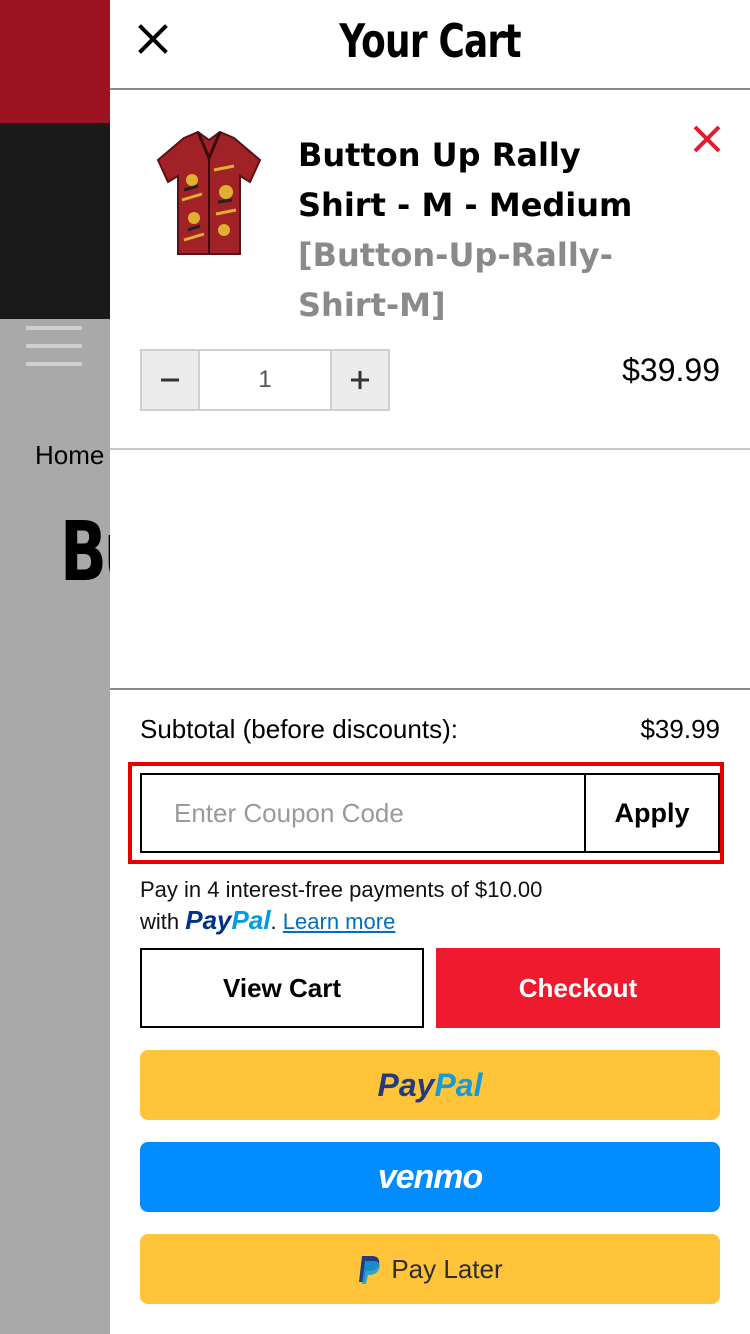 Image resolution: width=750 pixels, height=1334 pixels. I want to click on breadcrumb-home: Home, so click(69, 455).